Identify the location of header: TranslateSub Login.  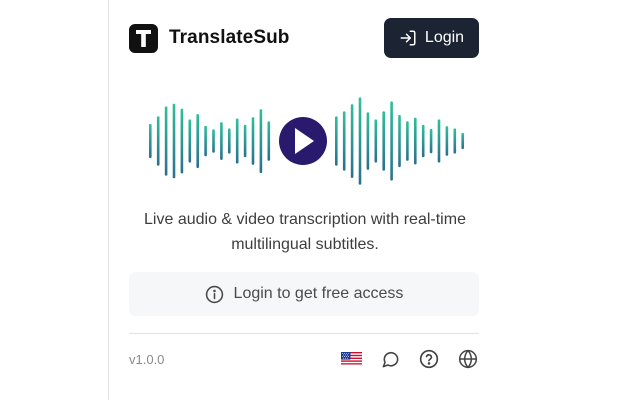
(304, 38).